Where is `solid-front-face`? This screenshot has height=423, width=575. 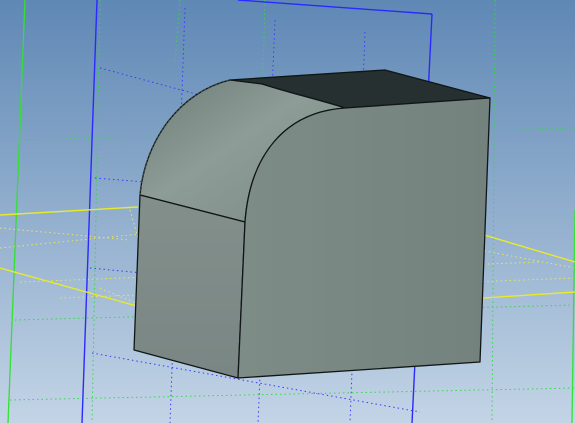 solid-front-face is located at coordinates (189, 286).